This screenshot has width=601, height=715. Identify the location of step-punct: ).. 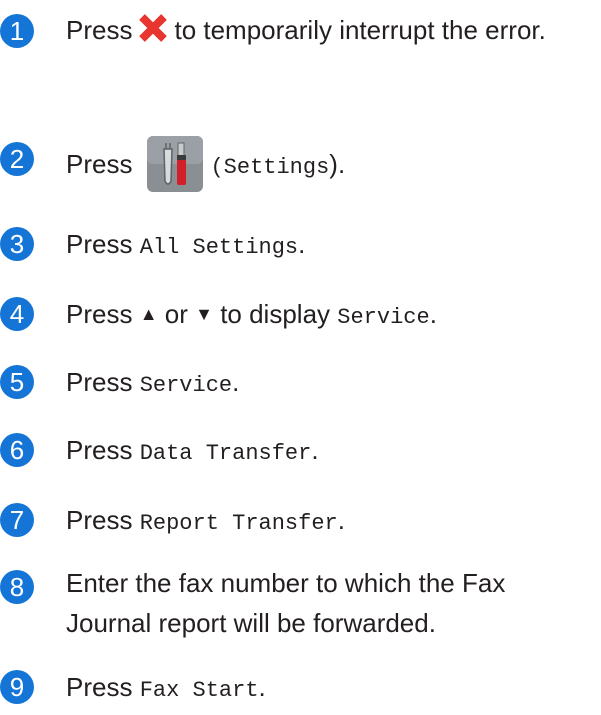
(337, 164).